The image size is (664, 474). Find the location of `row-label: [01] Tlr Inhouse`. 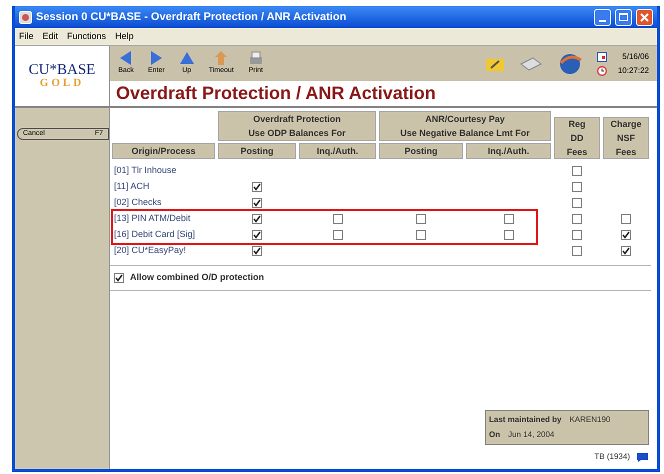

row-label: [01] Tlr Inhouse is located at coordinates (145, 171).